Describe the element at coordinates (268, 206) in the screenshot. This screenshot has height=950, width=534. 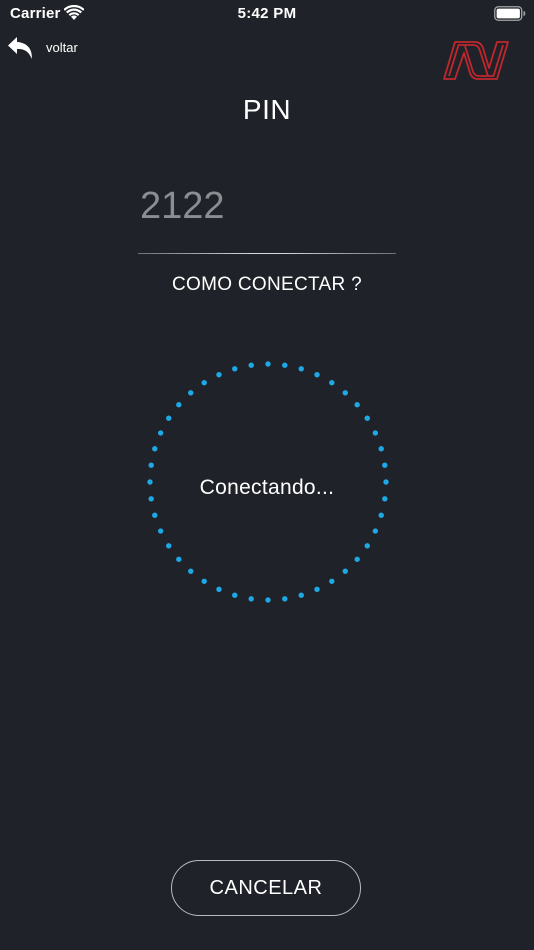
I see `pin-input` at that location.